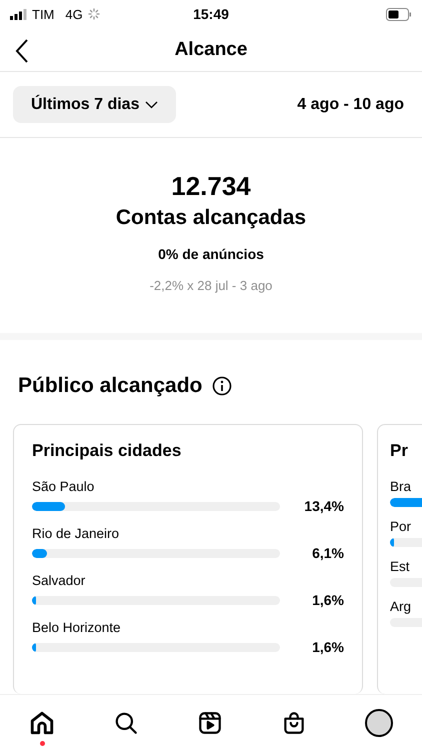 The width and height of the screenshot is (422, 750). Describe the element at coordinates (94, 104) in the screenshot. I see `period-dropdown: Últimos 7 dias` at that location.